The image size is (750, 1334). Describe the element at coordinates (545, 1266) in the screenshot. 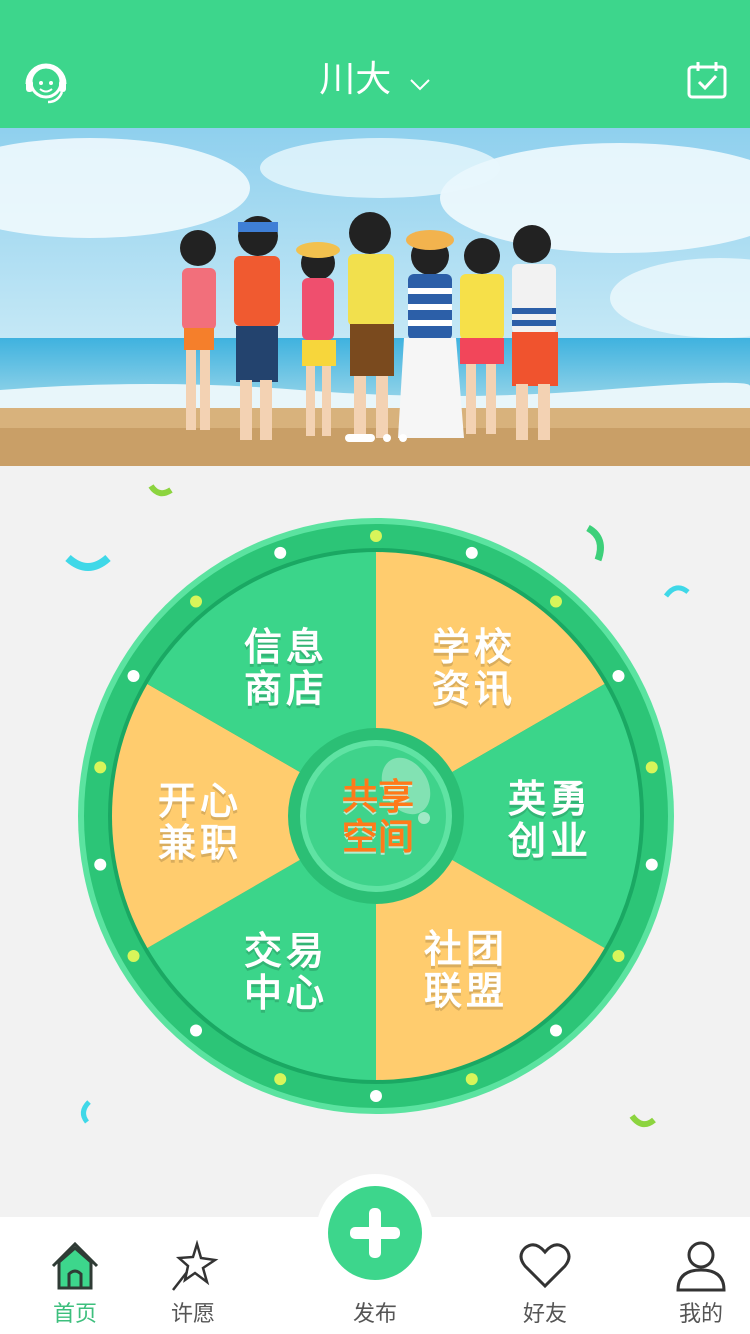

I see `heart-icon` at that location.